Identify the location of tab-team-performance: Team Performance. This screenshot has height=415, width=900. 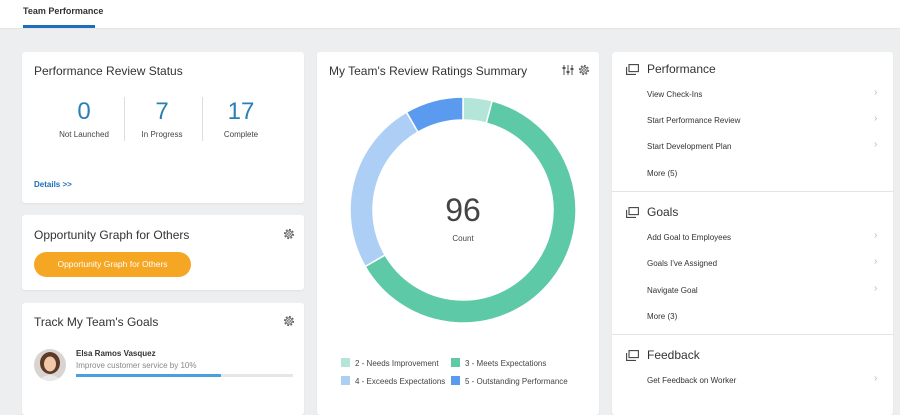
(63, 11).